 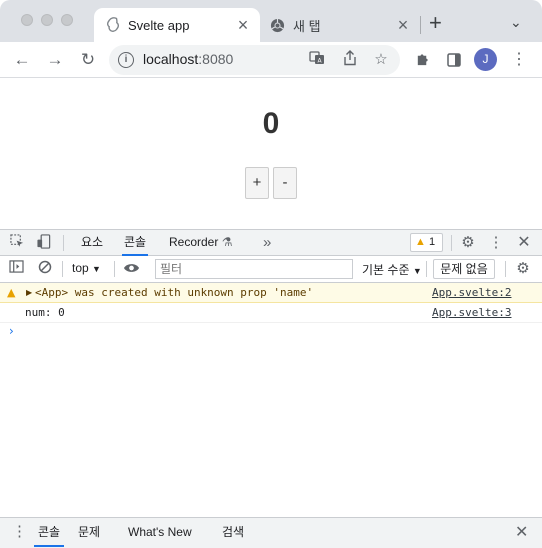 I want to click on address-url: localhost:8080, so click(x=188, y=59).